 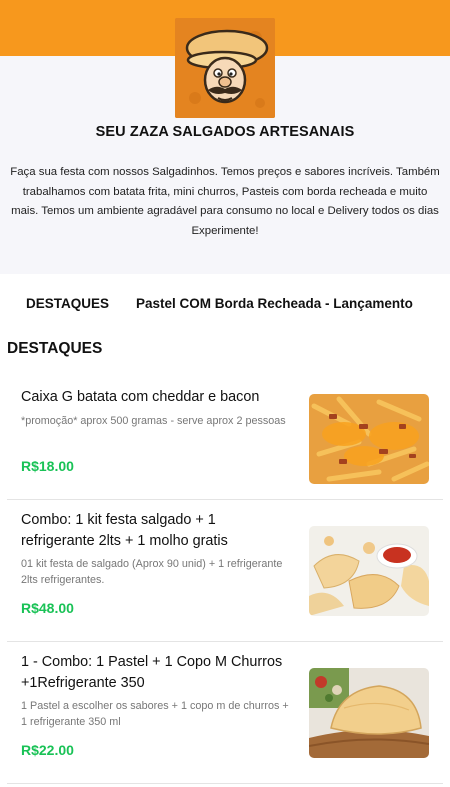 I want to click on store-name: SEU ZAZA SALGADOS ARTESANAIS, so click(x=225, y=132).